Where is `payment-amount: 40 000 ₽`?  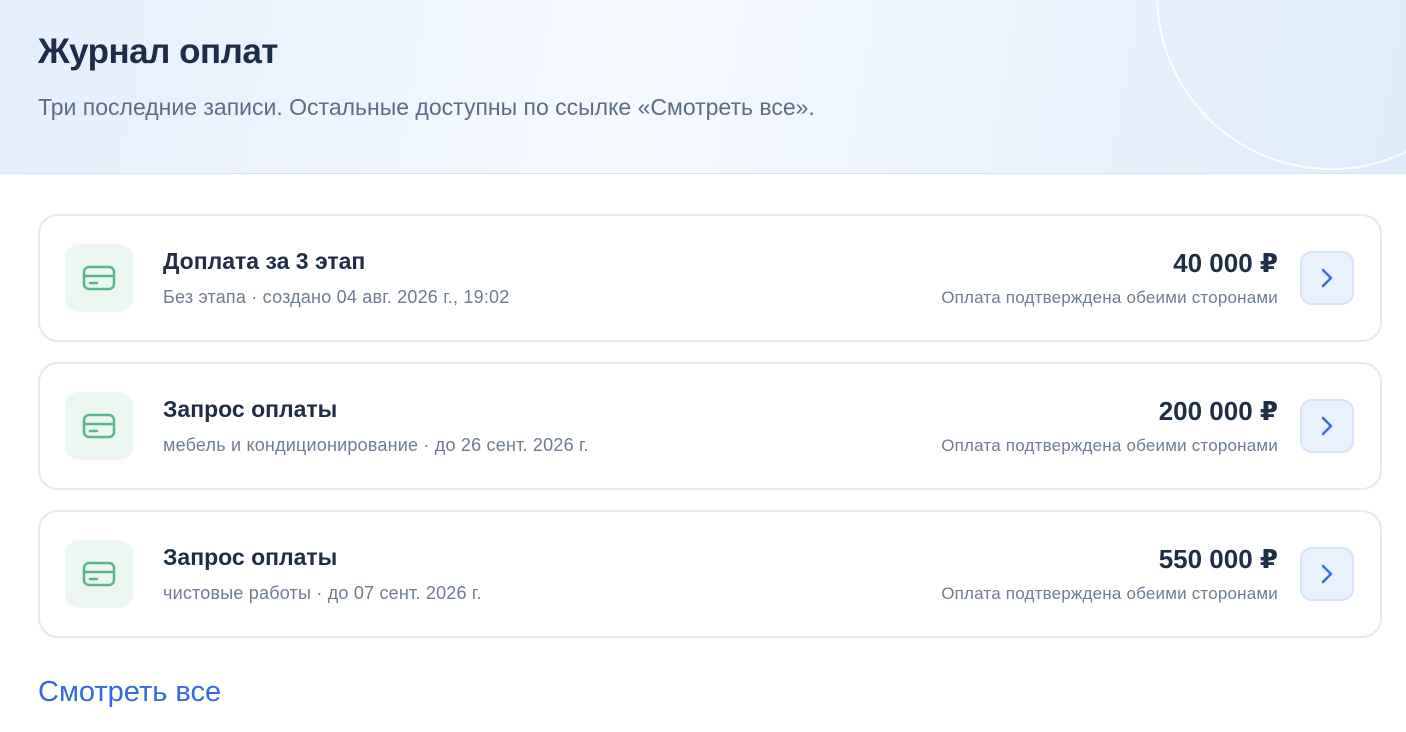
payment-amount: 40 000 ₽ is located at coordinates (1225, 263).